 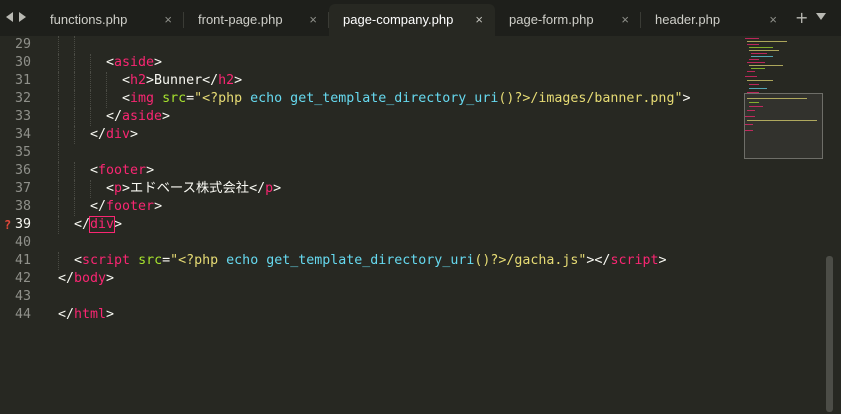 What do you see at coordinates (122, 171) in the screenshot?
I see `code-text: <footer>` at bounding box center [122, 171].